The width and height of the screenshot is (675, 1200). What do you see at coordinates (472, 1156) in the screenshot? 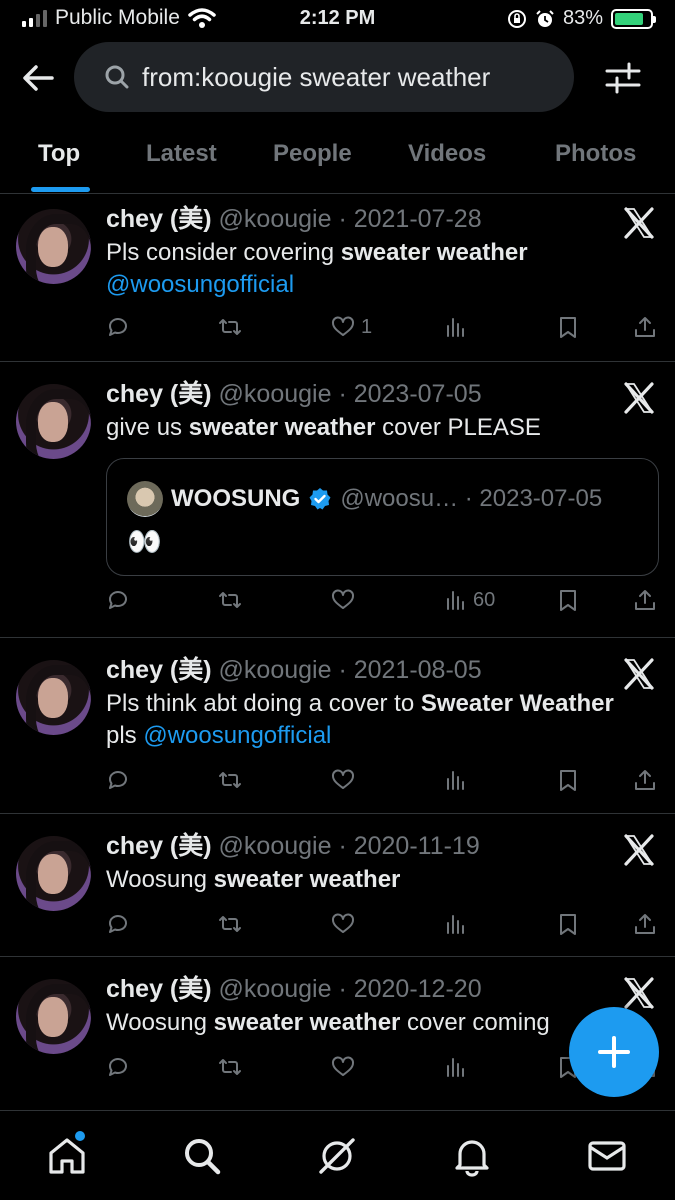
I see `notifications-bell-icon` at bounding box center [472, 1156].